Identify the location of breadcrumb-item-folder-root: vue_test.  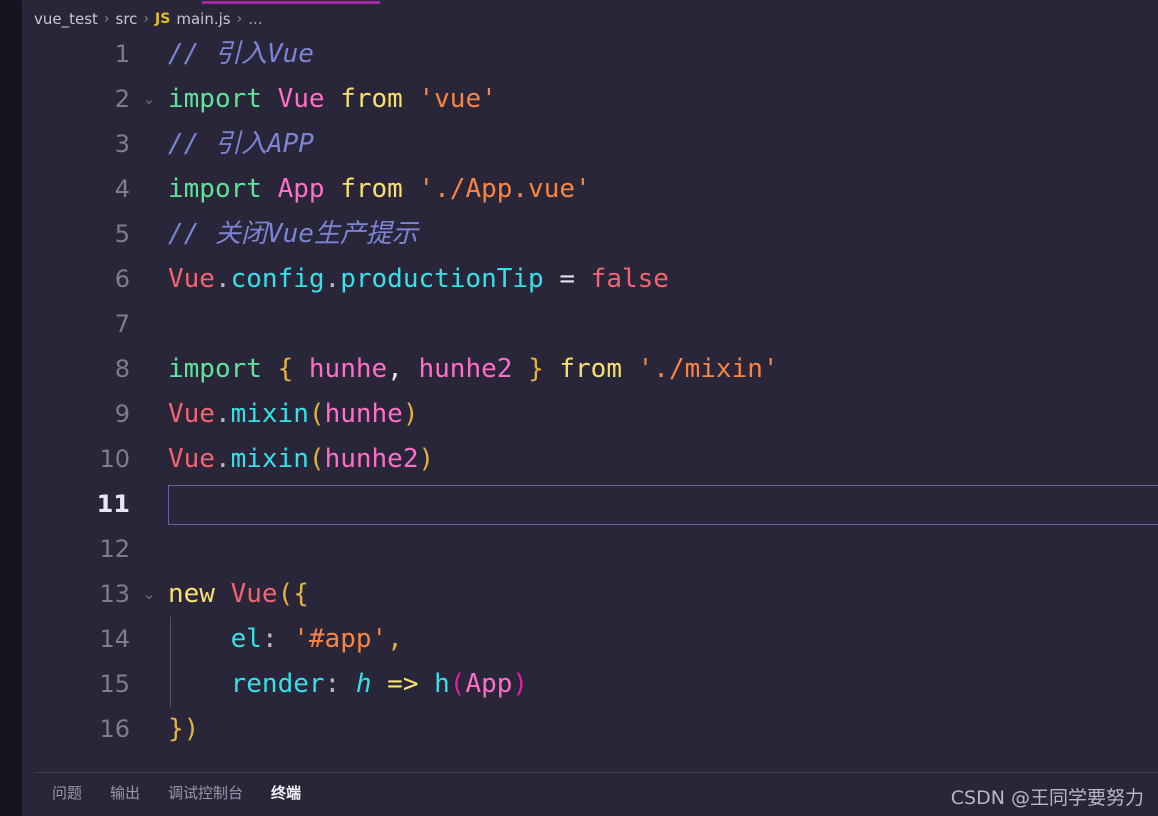
(66, 19).